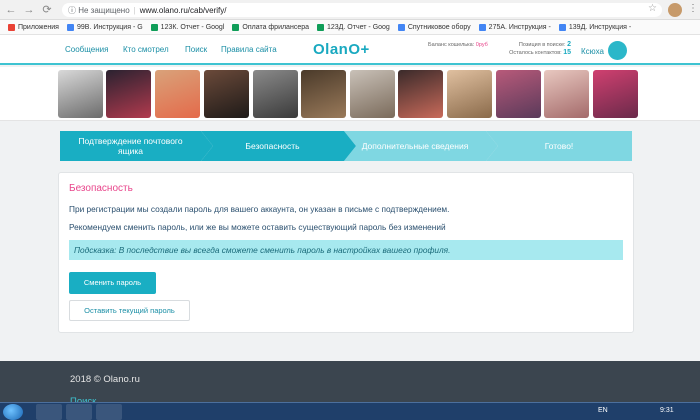  What do you see at coordinates (693, 8) in the screenshot?
I see `menu-dots-icon: ⋮` at bounding box center [693, 8].